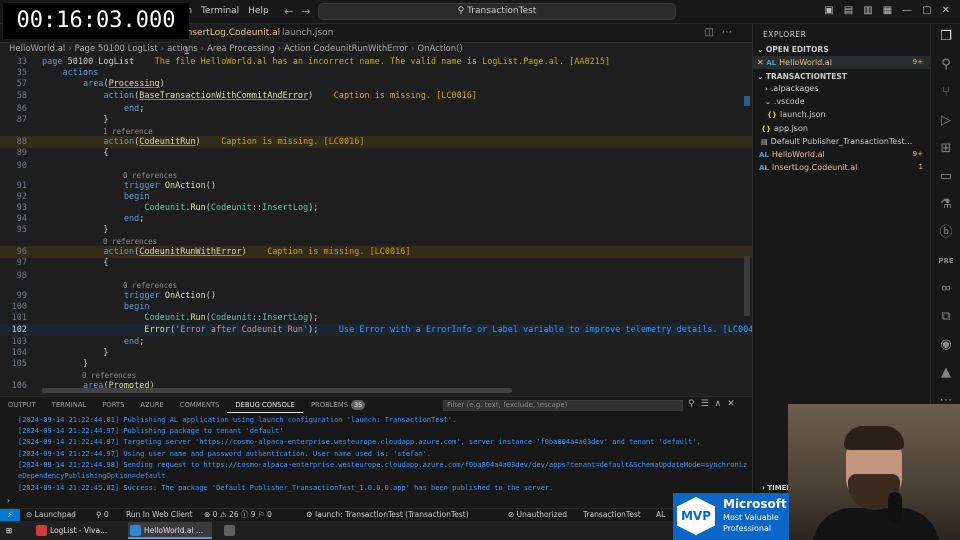 This screenshot has width=960, height=540. I want to click on open-editors-section: ⌄ OPEN EDITORS, so click(793, 49).